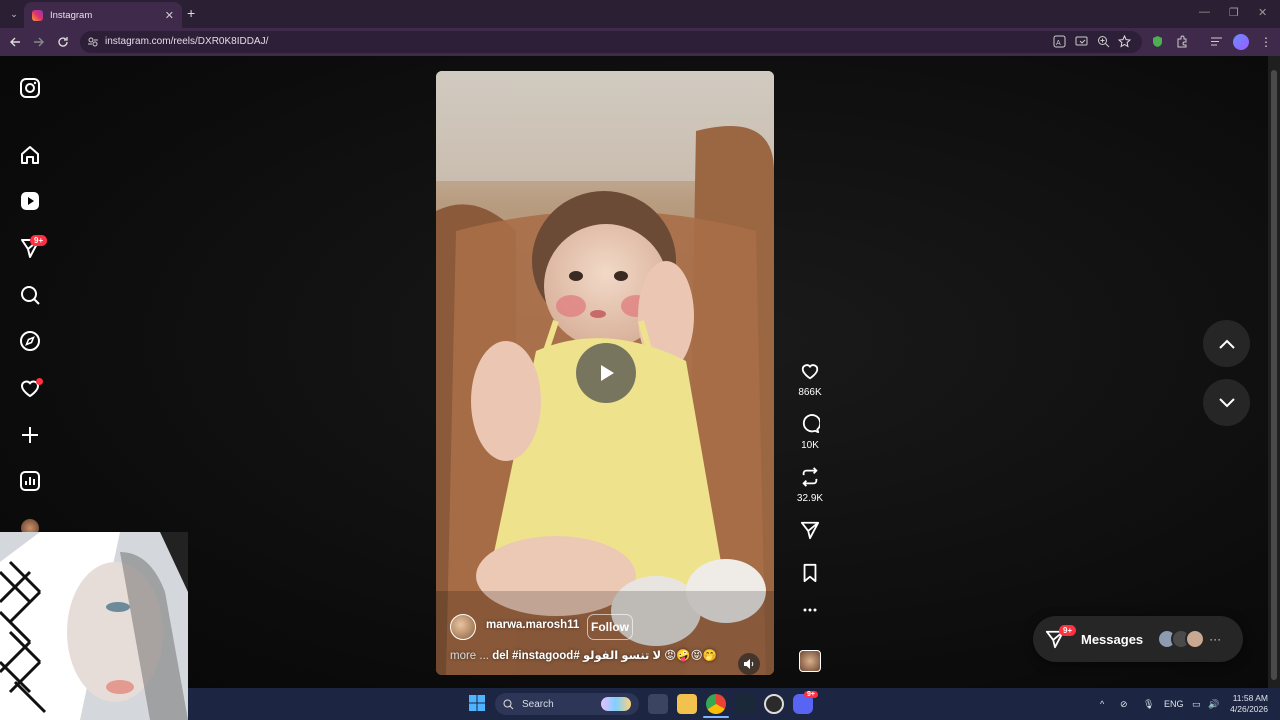  I want to click on forward-arrow-icon, so click(39, 42).